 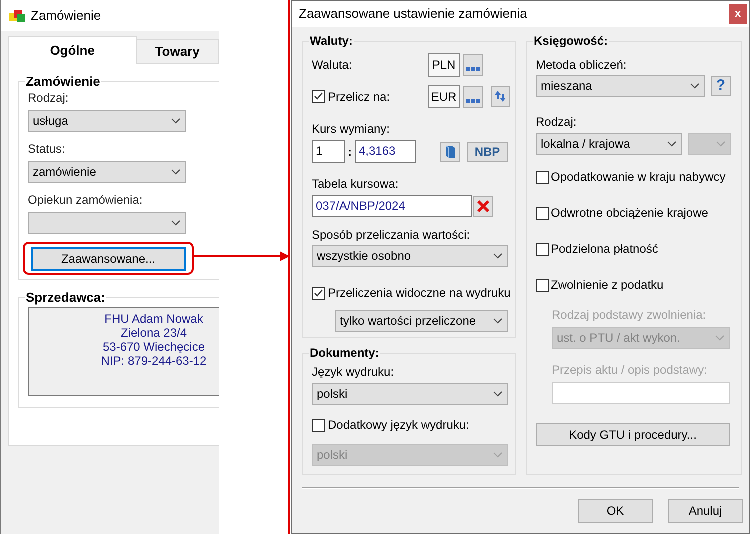 I want to click on field-label: Tabela kursowa:, so click(x=356, y=184).